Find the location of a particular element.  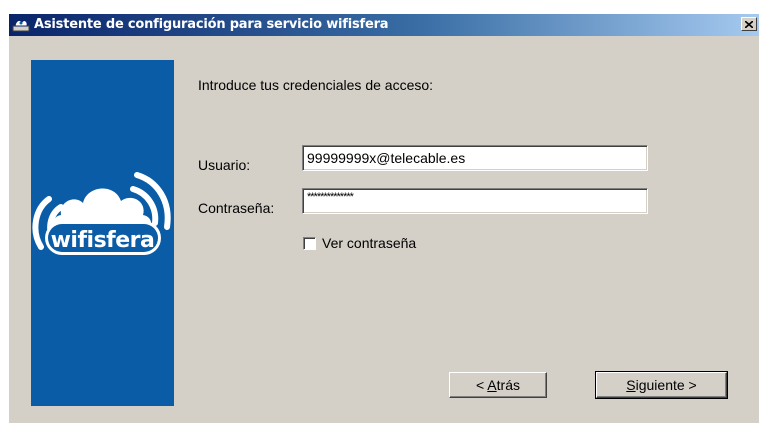

show-password-label: Ver contraseña is located at coordinates (369, 243).